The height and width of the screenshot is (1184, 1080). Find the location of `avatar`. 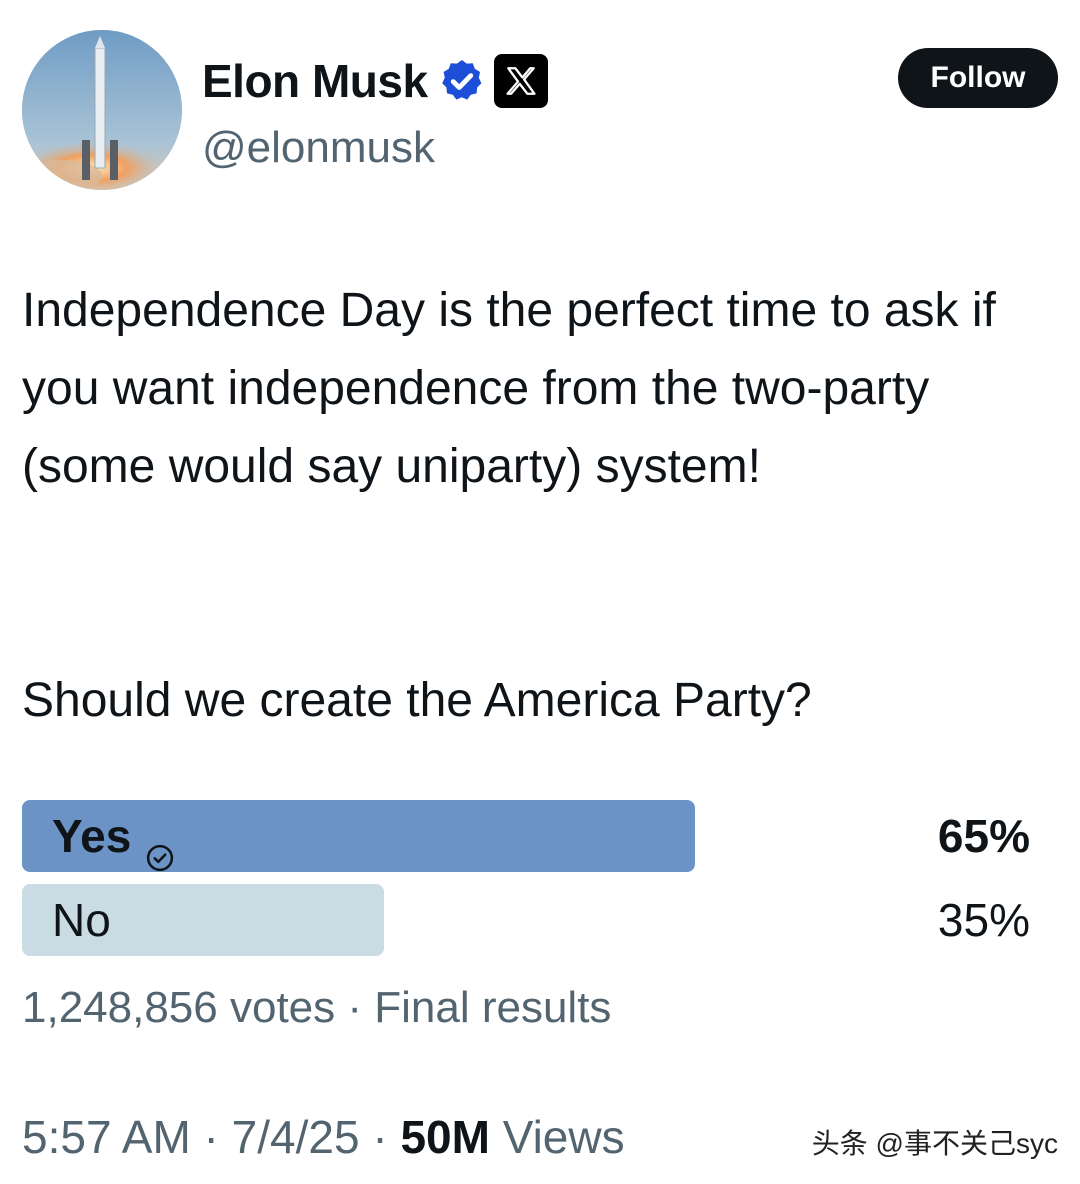

avatar is located at coordinates (102, 110).